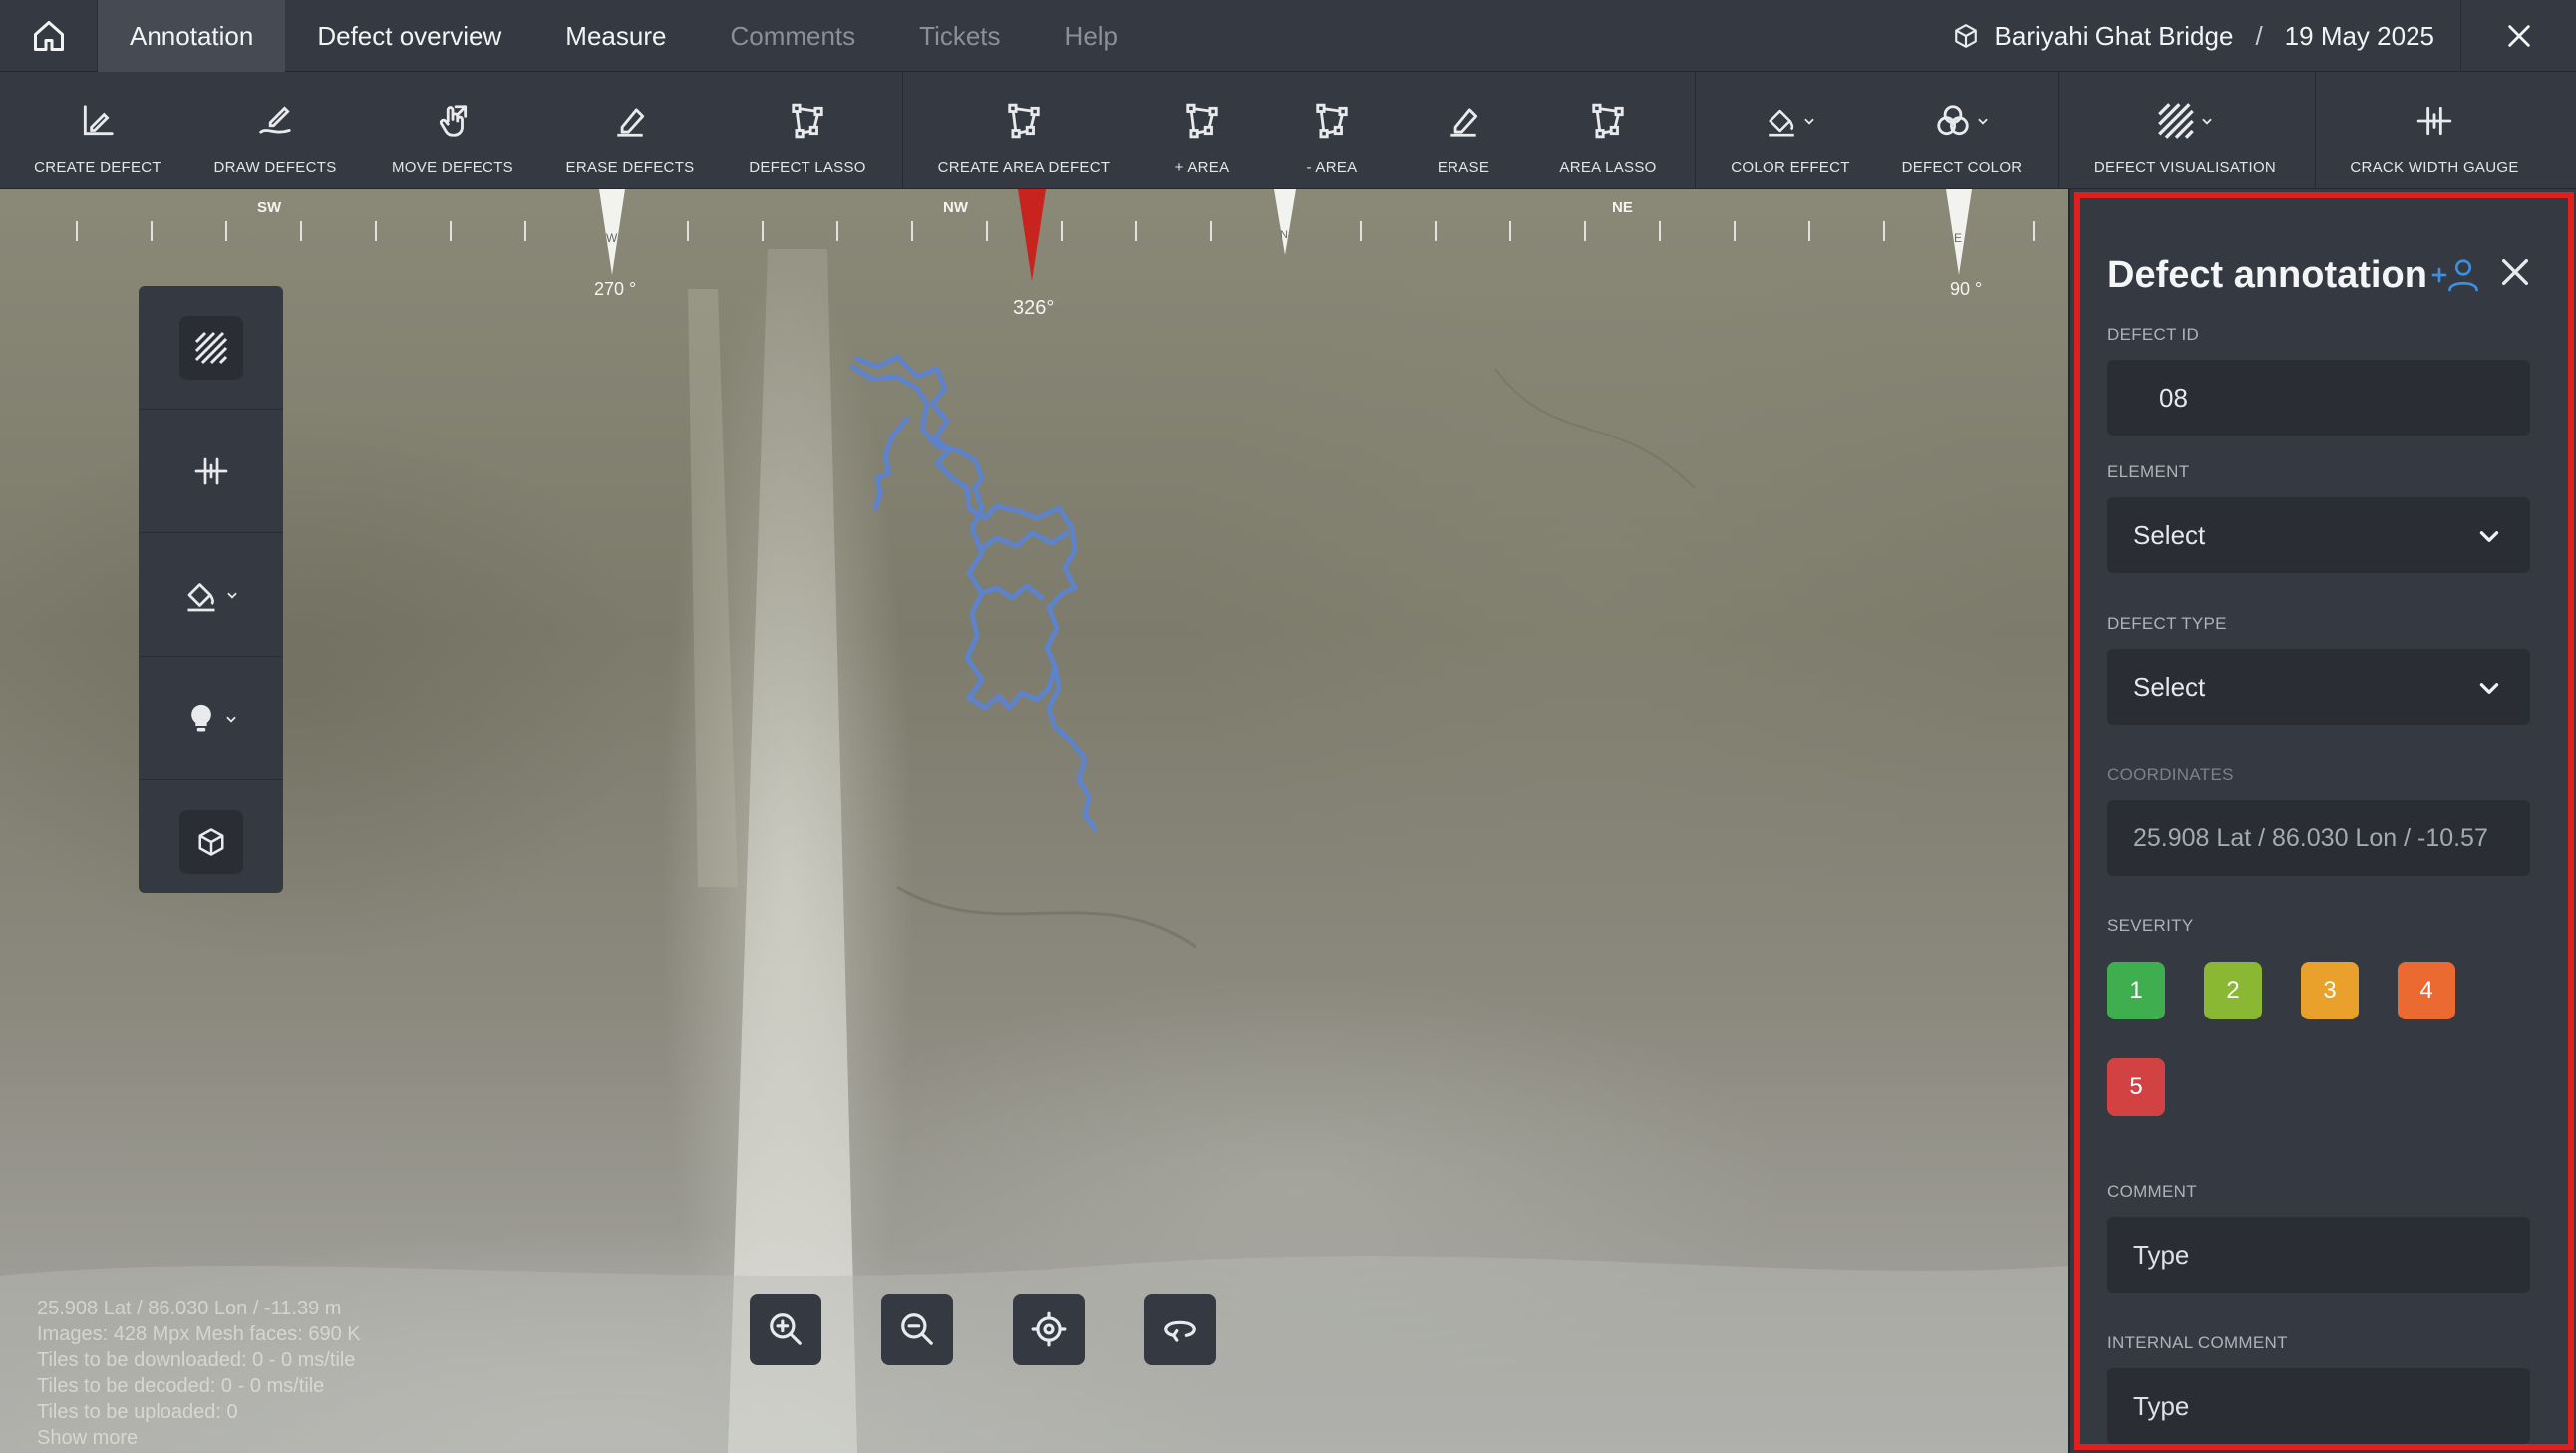 This screenshot has height=1453, width=2576. I want to click on hatch-icon, so click(210, 348).